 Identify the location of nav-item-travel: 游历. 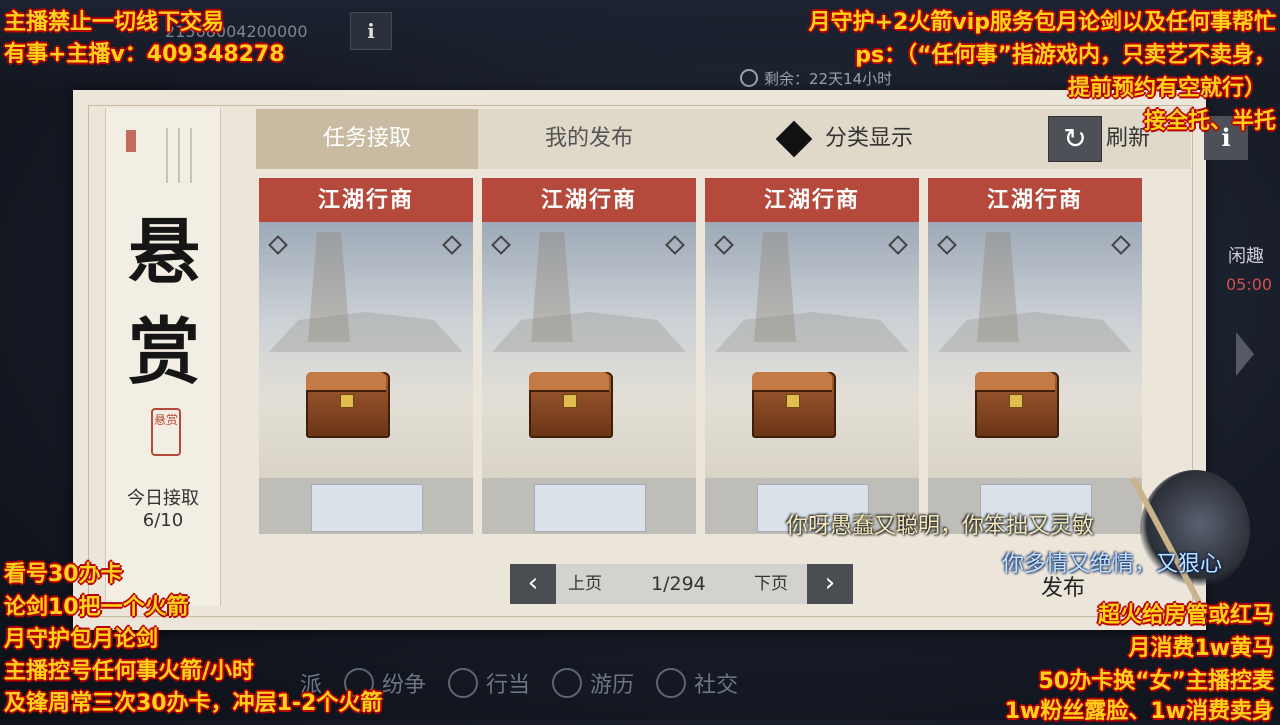
(593, 683).